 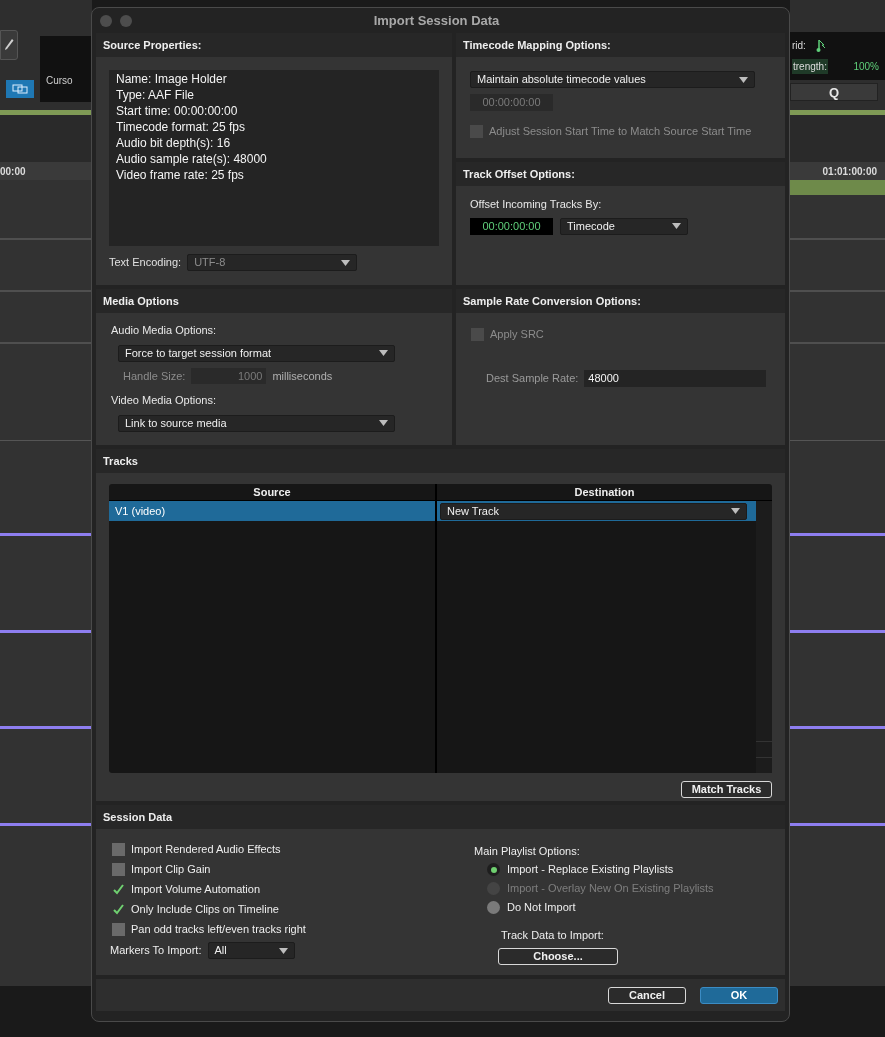 What do you see at coordinates (799, 46) in the screenshot?
I see `grid-label: rid:` at bounding box center [799, 46].